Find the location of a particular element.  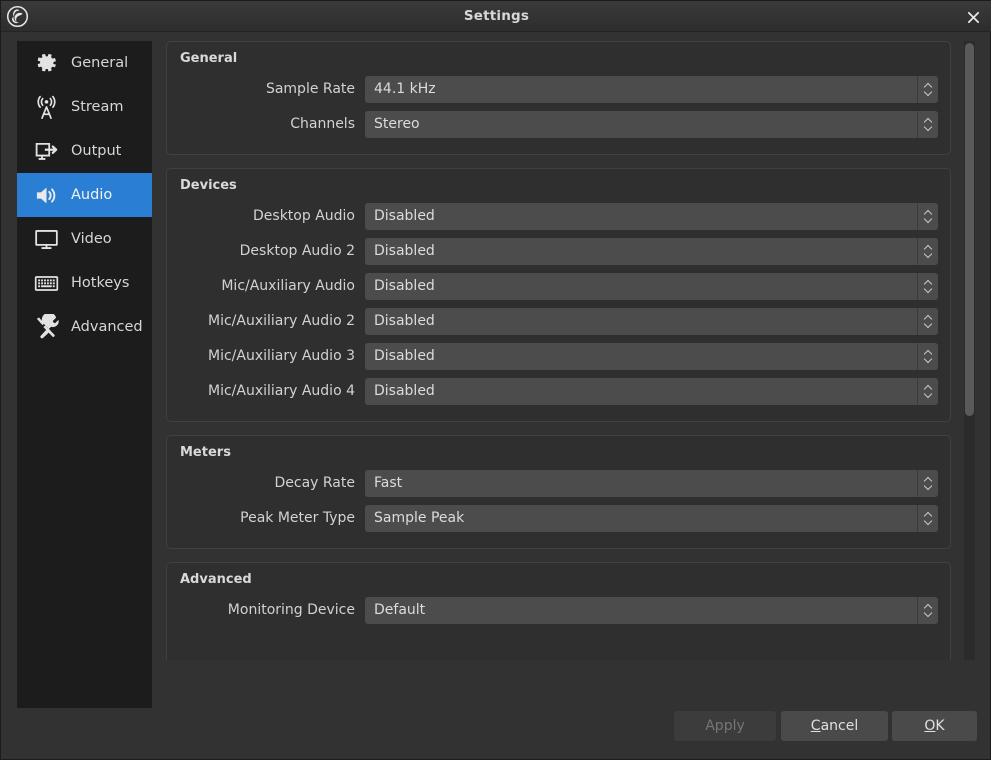

sample-rate-combobox: 44.1 kHz is located at coordinates (651, 89).